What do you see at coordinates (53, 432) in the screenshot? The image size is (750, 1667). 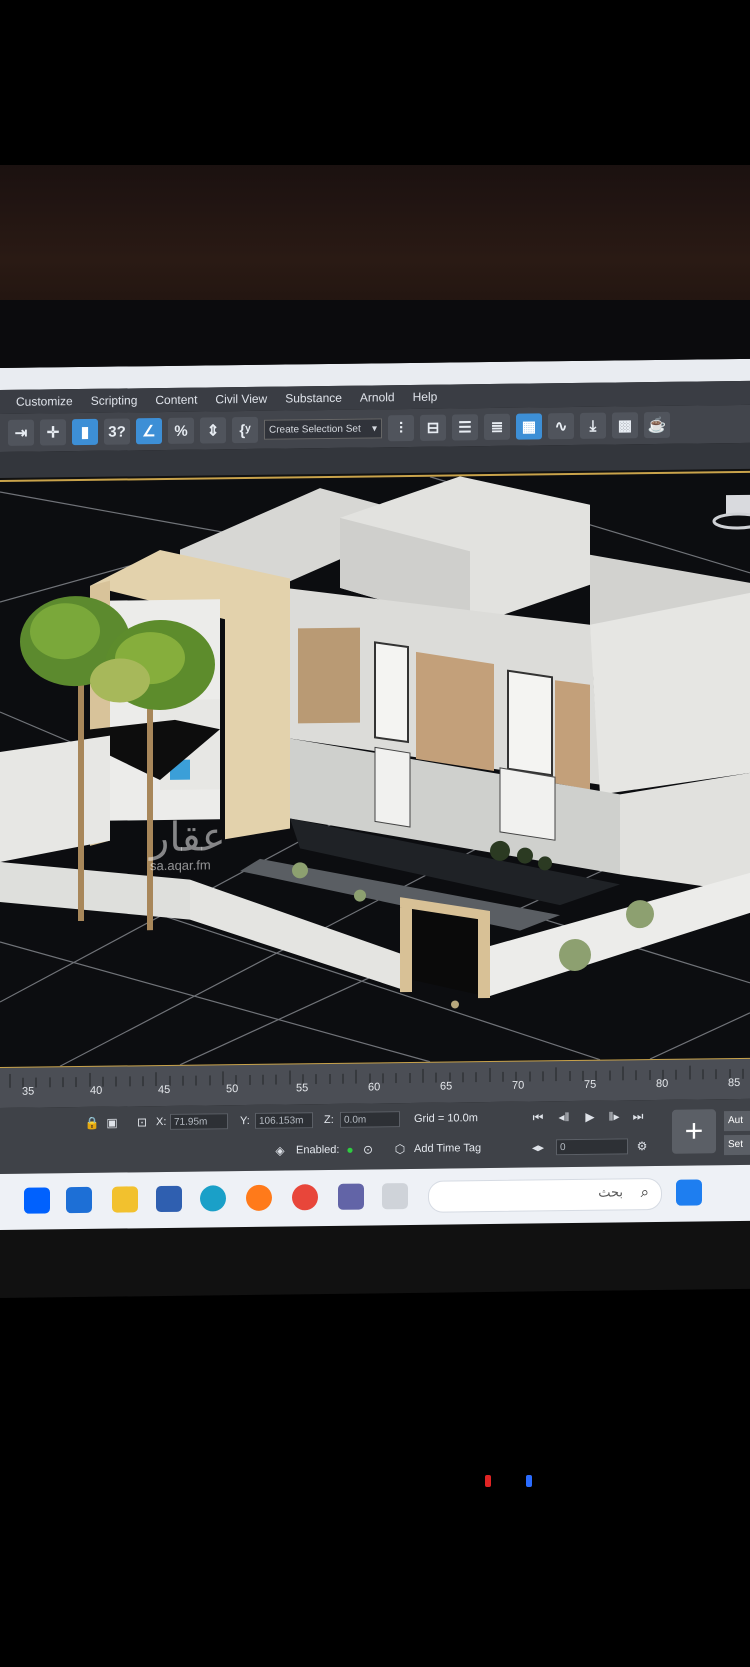 I see `move-icon: ✛` at bounding box center [53, 432].